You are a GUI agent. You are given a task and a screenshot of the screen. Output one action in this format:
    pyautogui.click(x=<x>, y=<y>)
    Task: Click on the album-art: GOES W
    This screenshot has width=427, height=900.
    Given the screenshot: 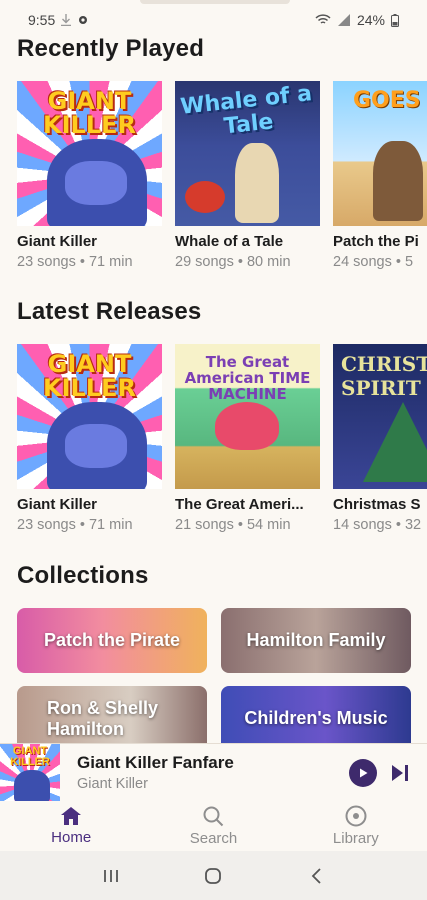 What is the action you would take?
    pyautogui.click(x=380, y=153)
    